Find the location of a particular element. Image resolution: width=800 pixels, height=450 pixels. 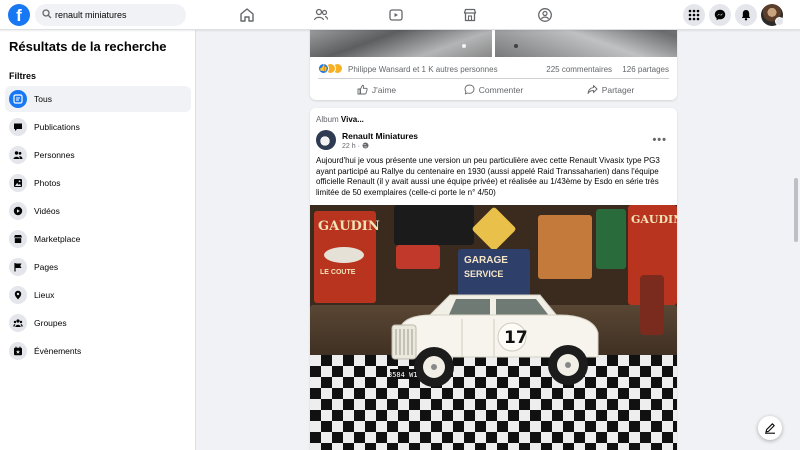

comment-icon is located at coordinates (469, 89).